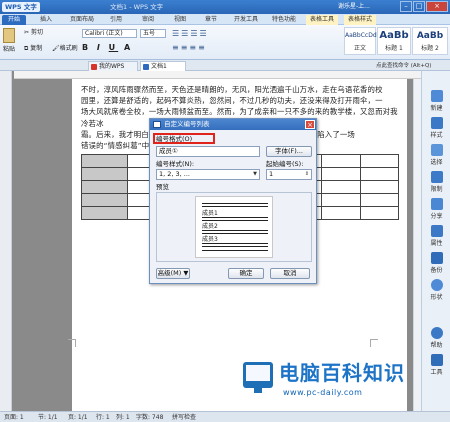 Image resolution: width=450 pixels, height=422 pixels. I want to click on tab-features: 特色功能, so click(284, 20).